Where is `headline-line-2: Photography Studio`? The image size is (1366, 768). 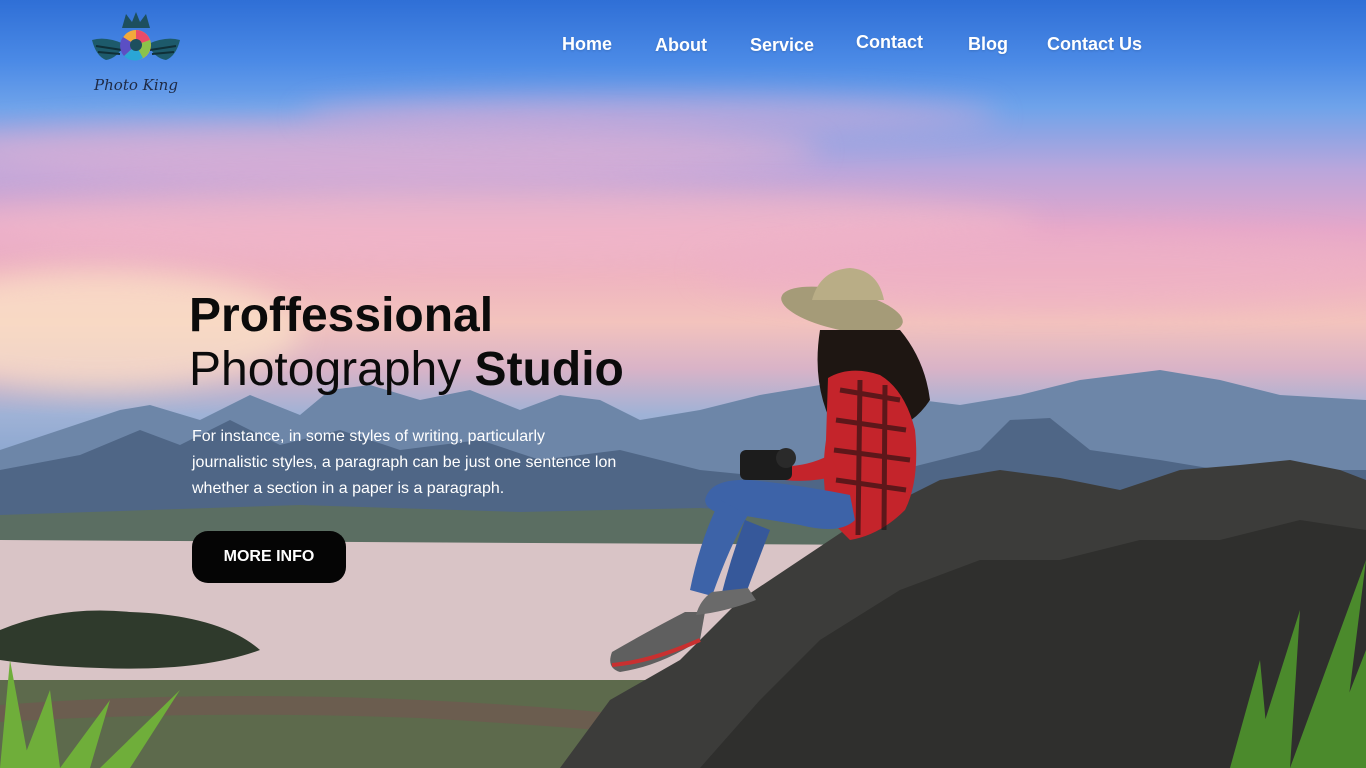 headline-line-2: Photography Studio is located at coordinates (469, 370).